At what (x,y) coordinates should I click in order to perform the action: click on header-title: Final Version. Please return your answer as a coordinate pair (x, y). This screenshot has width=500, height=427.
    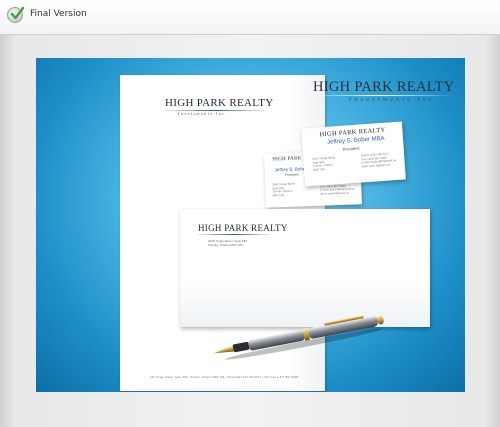
    Looking at the image, I should click on (58, 14).